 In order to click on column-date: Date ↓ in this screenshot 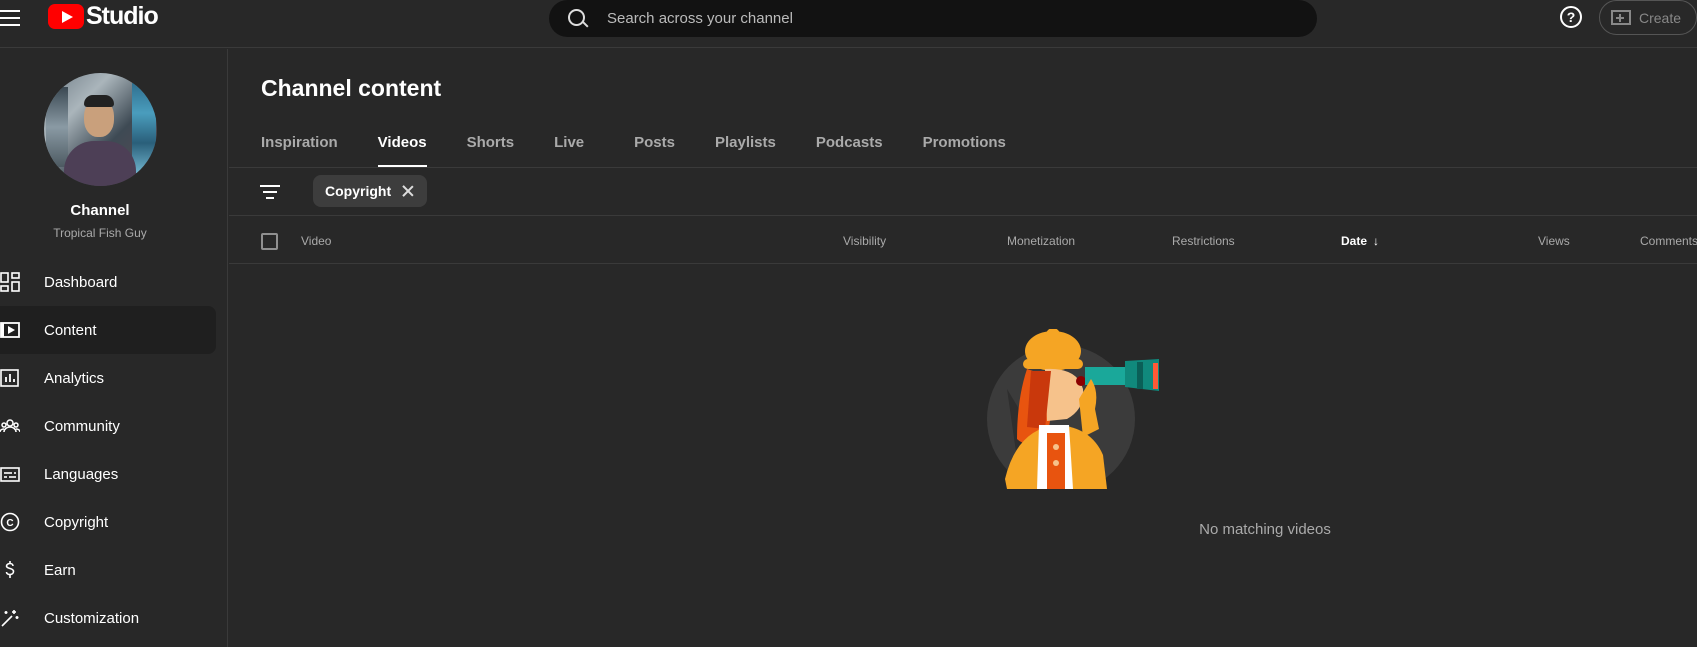, I will do `click(1360, 241)`.